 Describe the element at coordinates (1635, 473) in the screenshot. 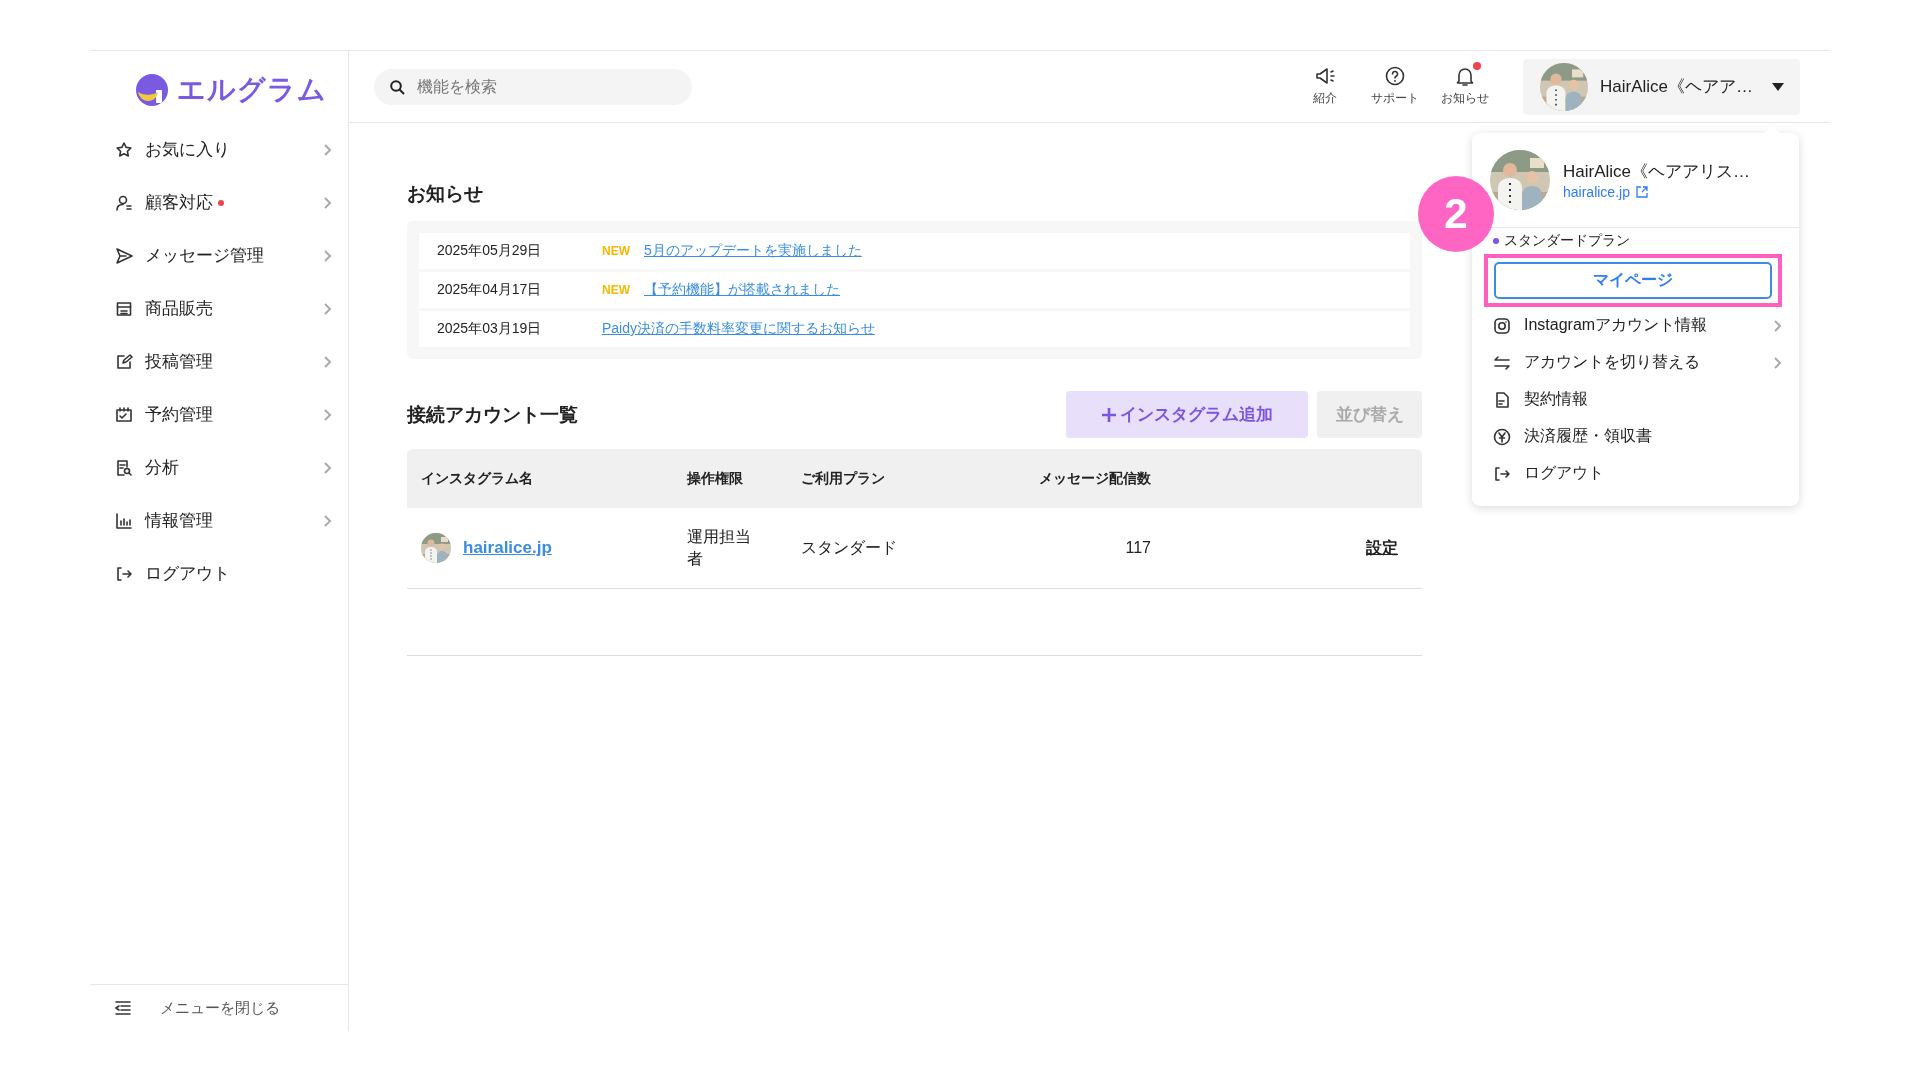

I see `menu-item: ログアウト` at that location.